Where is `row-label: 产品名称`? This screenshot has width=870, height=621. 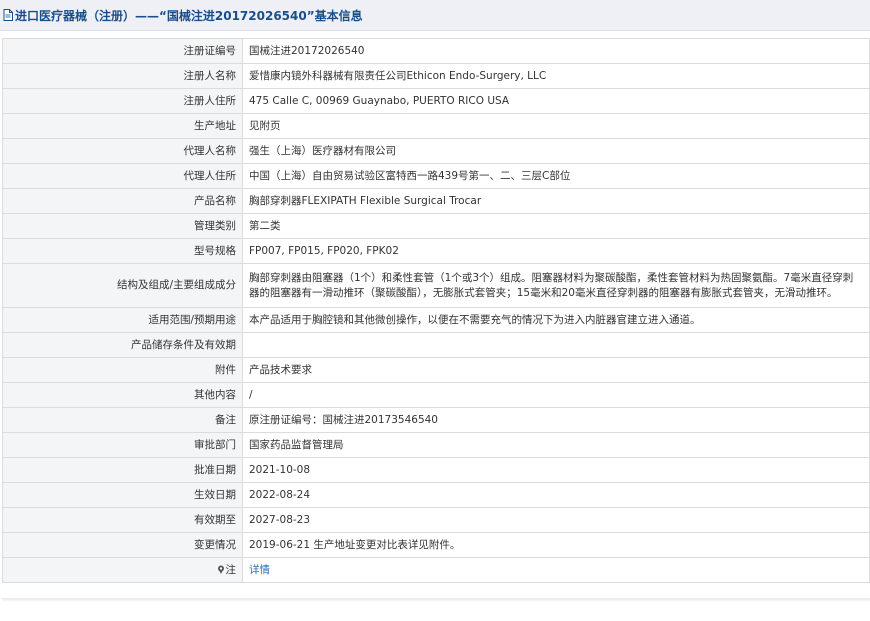
row-label: 产品名称 is located at coordinates (122, 201).